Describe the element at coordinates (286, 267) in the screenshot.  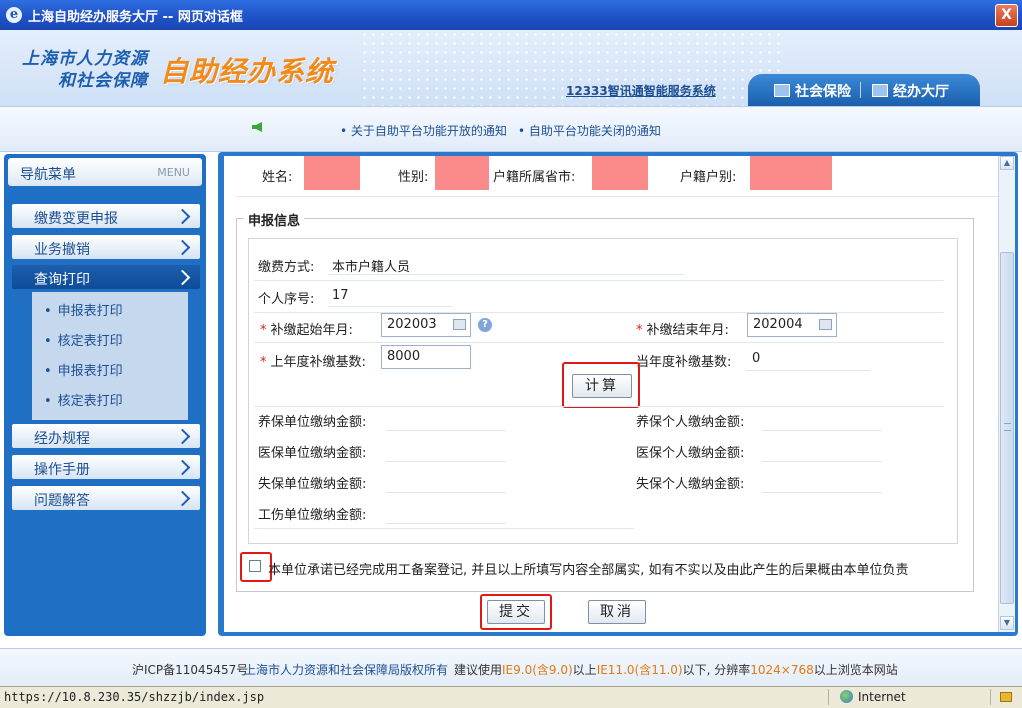
I see `payment-method-label: 缴费方式:` at that location.